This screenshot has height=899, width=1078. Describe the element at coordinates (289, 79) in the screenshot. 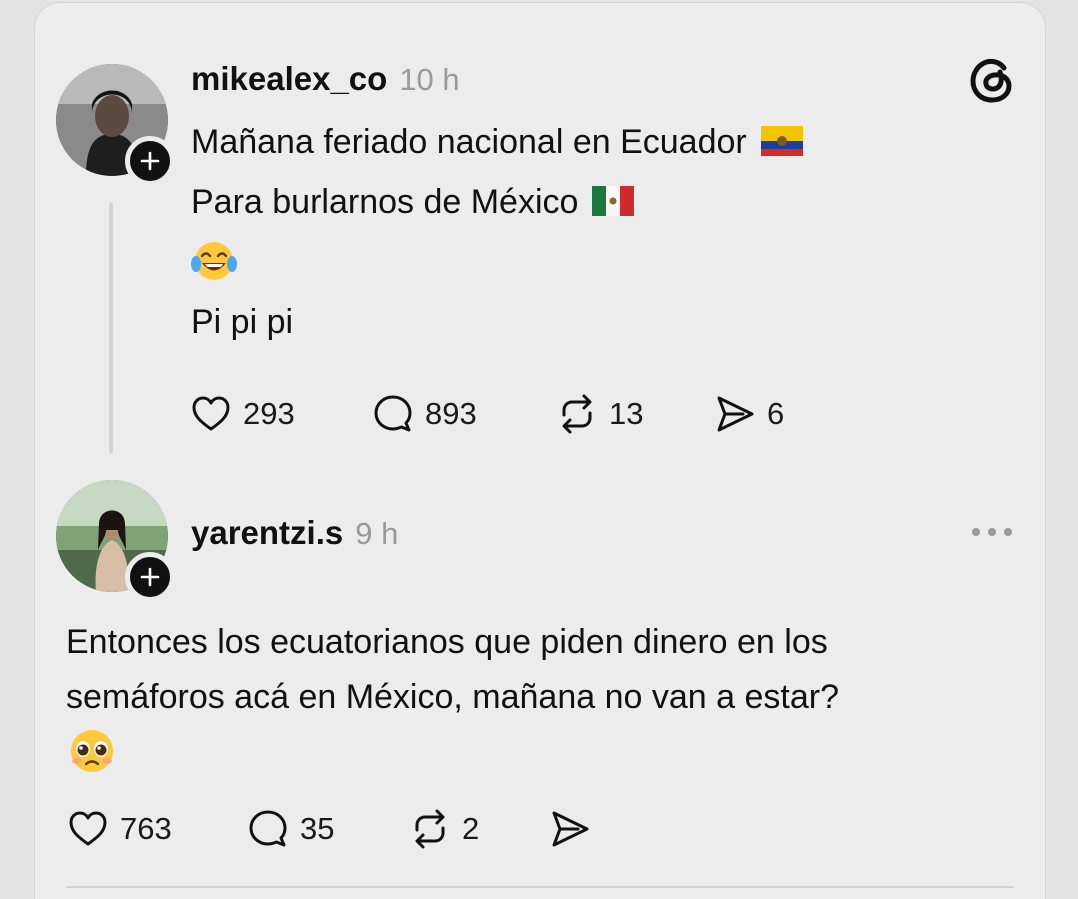

I see `username: mikealex_co` at that location.